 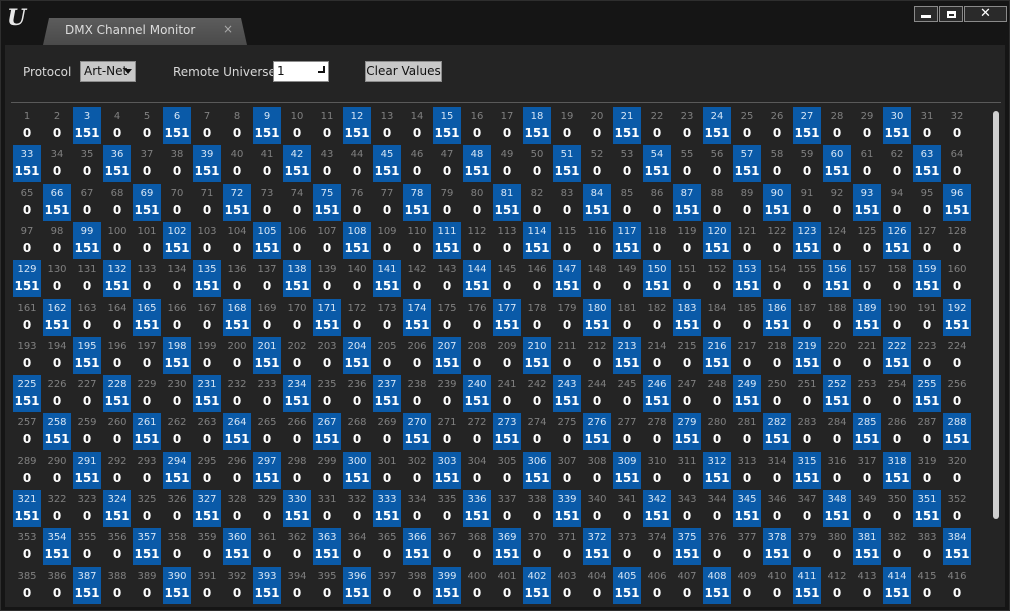 I want to click on channel-cell: 143 0, so click(x=447, y=278).